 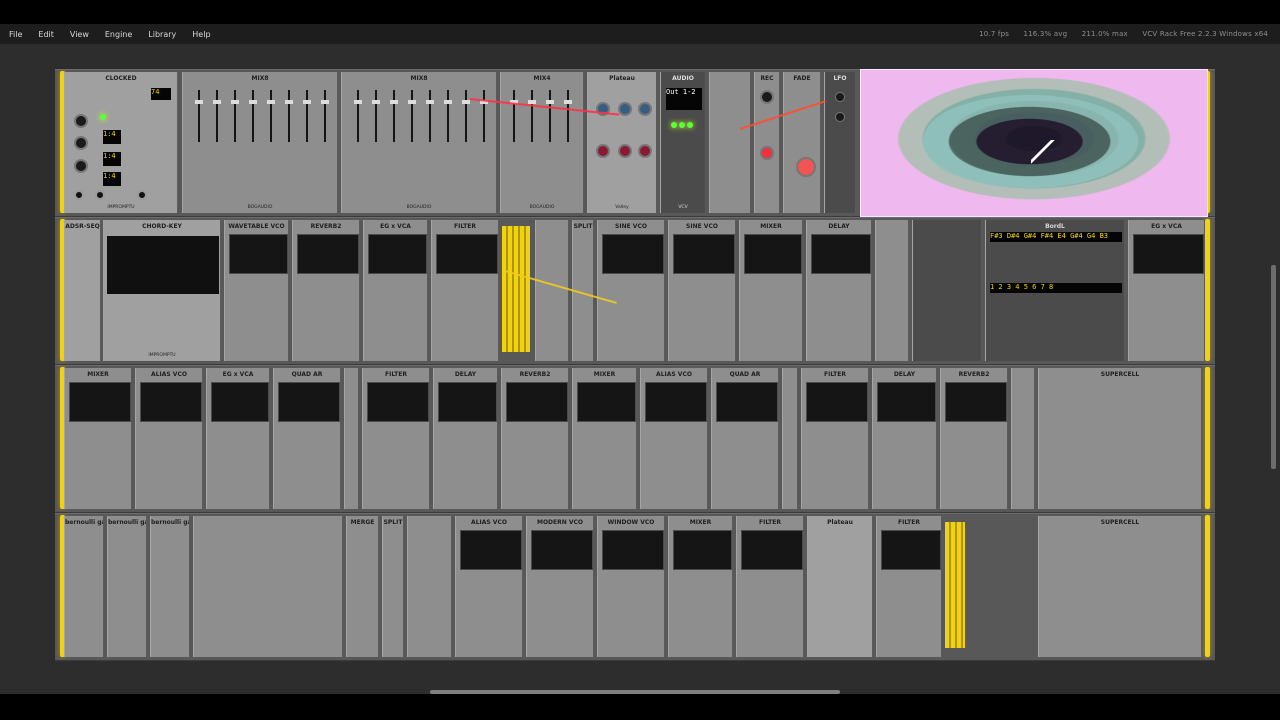 I want to click on wavetable-vco-module: WAVETABLE VCO, so click(x=256, y=290).